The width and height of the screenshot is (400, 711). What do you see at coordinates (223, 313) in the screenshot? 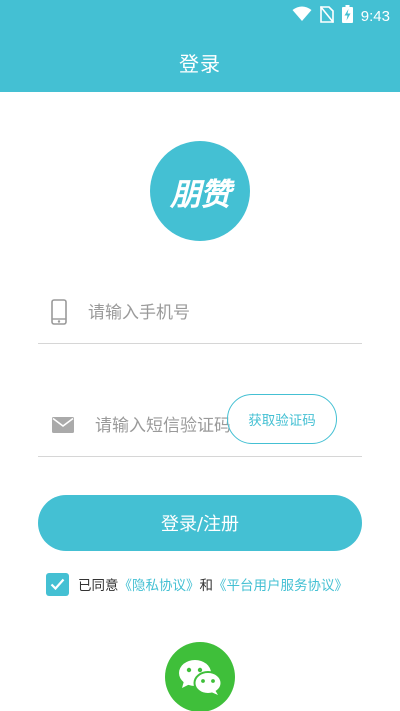
I see `phone-input` at bounding box center [223, 313].